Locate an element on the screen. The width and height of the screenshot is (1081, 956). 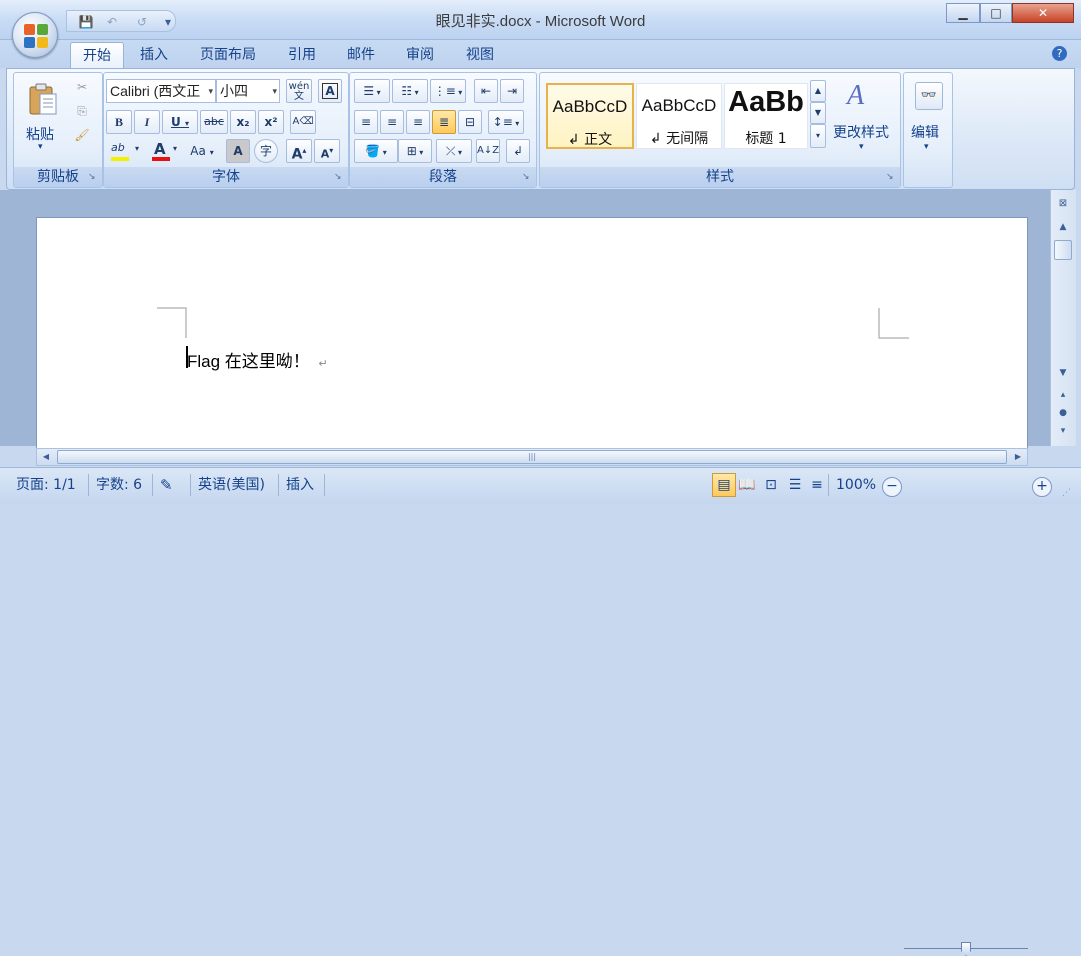
bold-button: B is located at coordinates (119, 122).